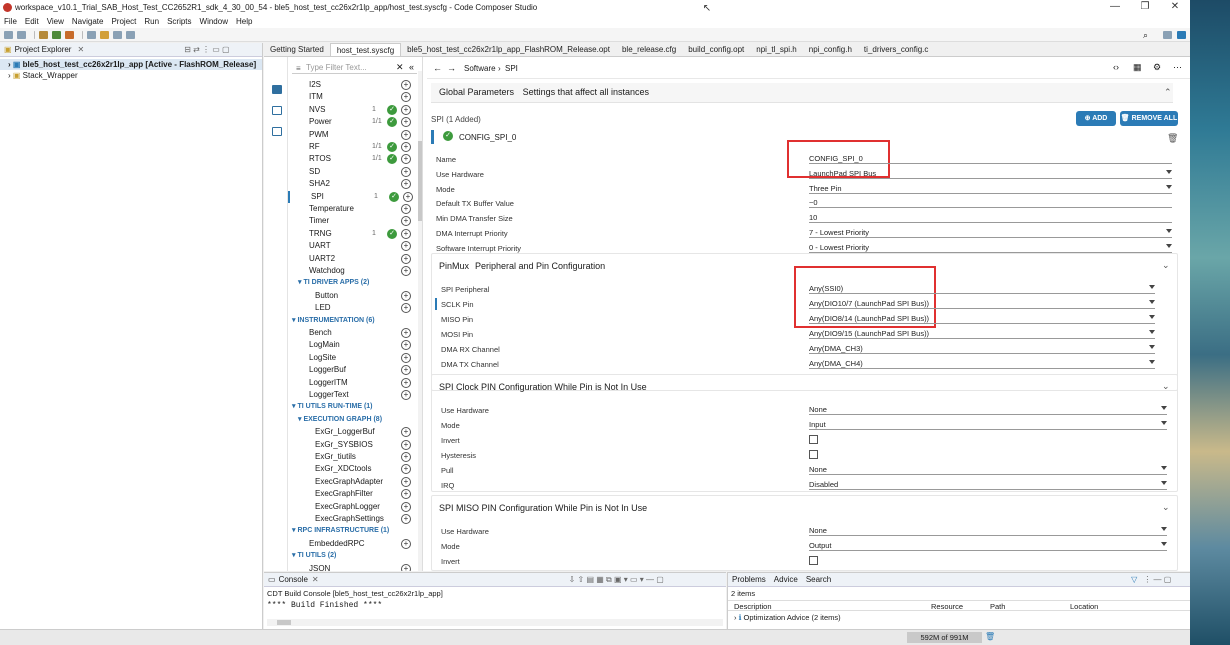  Describe the element at coordinates (353, 395) in the screenshot. I see `module-item: LoggerText +` at that location.